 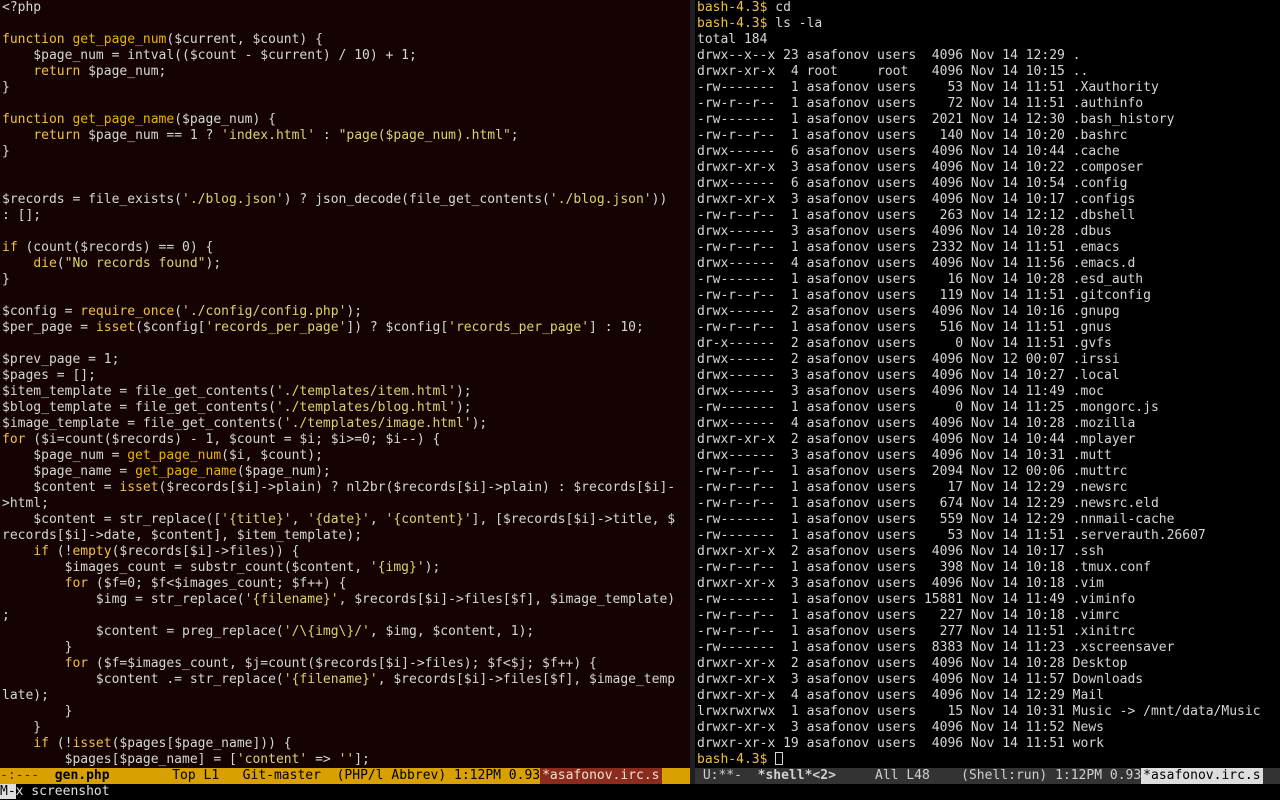 I want to click on code-line: $page_num = get_page_num($i, $count);, so click(x=162, y=455).